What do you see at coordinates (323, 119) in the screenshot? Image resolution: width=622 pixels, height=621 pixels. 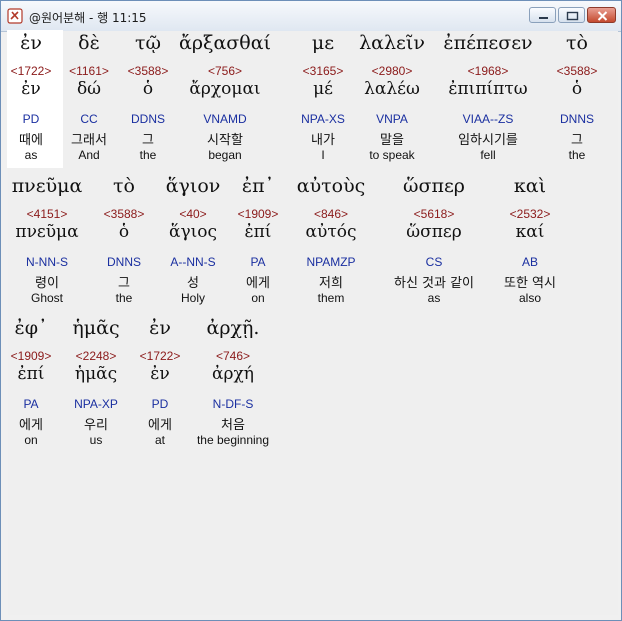 I see `parsing-code: NPA-XS` at bounding box center [323, 119].